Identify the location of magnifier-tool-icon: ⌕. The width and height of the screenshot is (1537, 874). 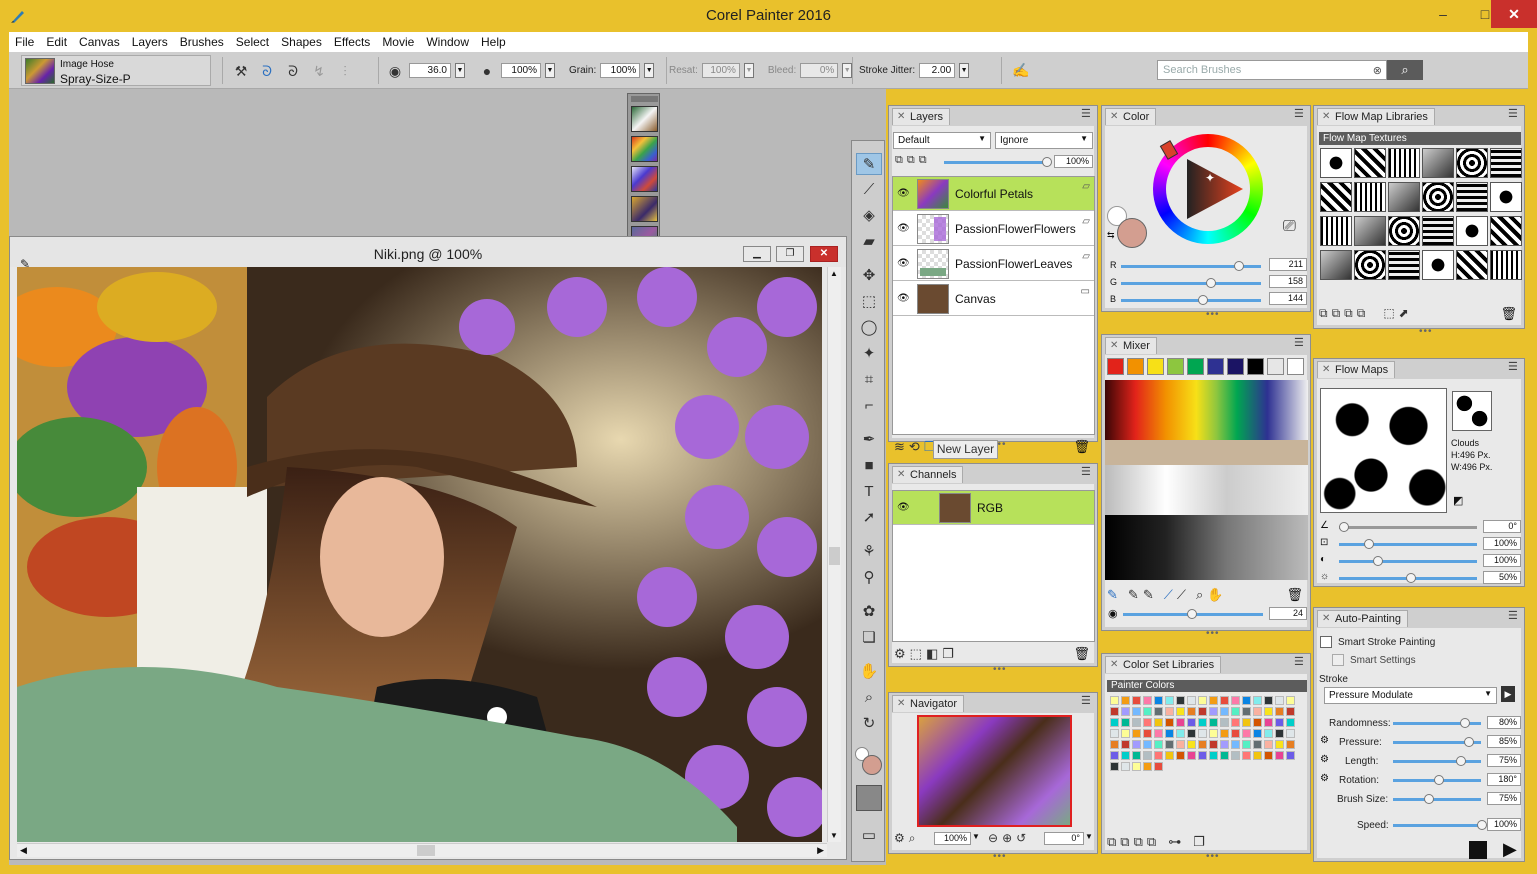
(869, 698).